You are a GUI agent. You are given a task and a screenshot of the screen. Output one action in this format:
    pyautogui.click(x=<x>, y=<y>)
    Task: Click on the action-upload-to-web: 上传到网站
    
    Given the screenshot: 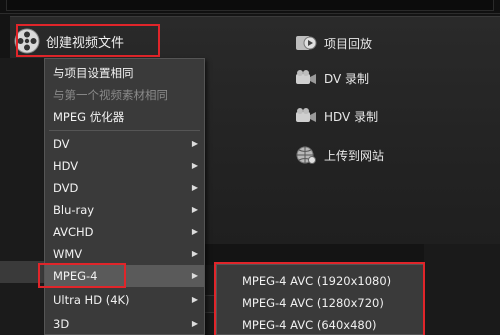 What is the action you would take?
    pyautogui.click(x=339, y=155)
    